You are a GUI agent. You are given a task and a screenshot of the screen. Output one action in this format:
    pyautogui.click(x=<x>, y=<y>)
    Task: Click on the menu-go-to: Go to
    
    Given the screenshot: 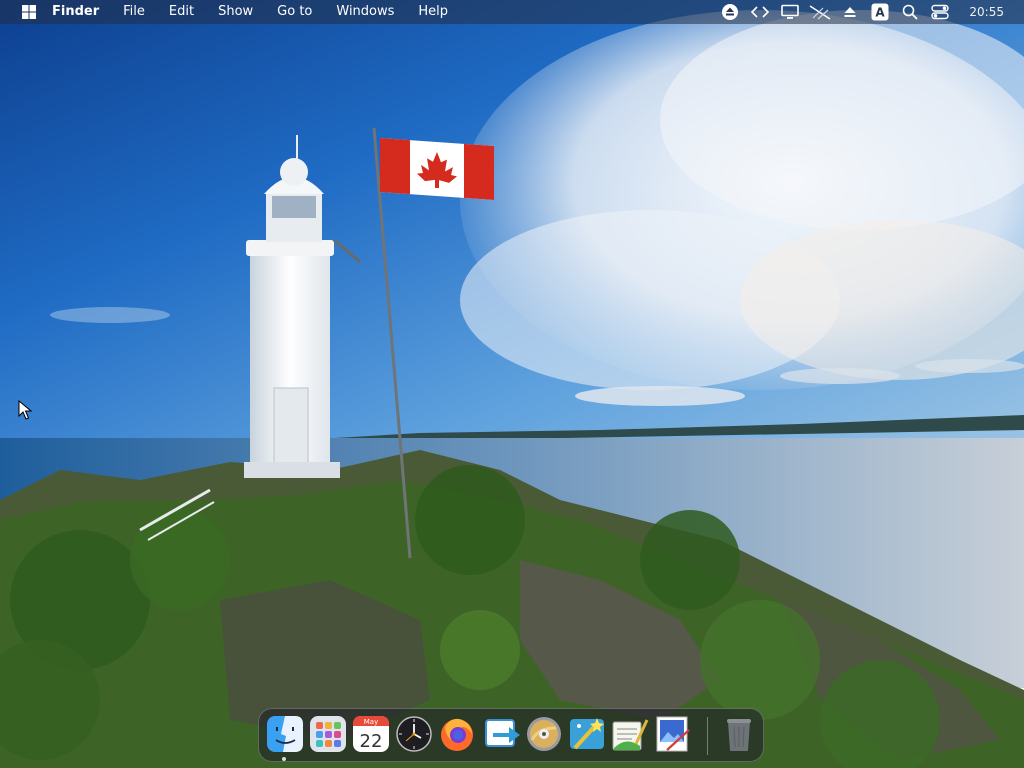 What is the action you would take?
    pyautogui.click(x=294, y=12)
    